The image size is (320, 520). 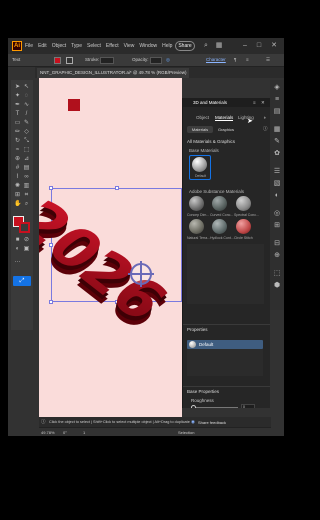 What do you see at coordinates (26, 123) in the screenshot?
I see `paintbrush-icon: ✎` at bounding box center [26, 123].